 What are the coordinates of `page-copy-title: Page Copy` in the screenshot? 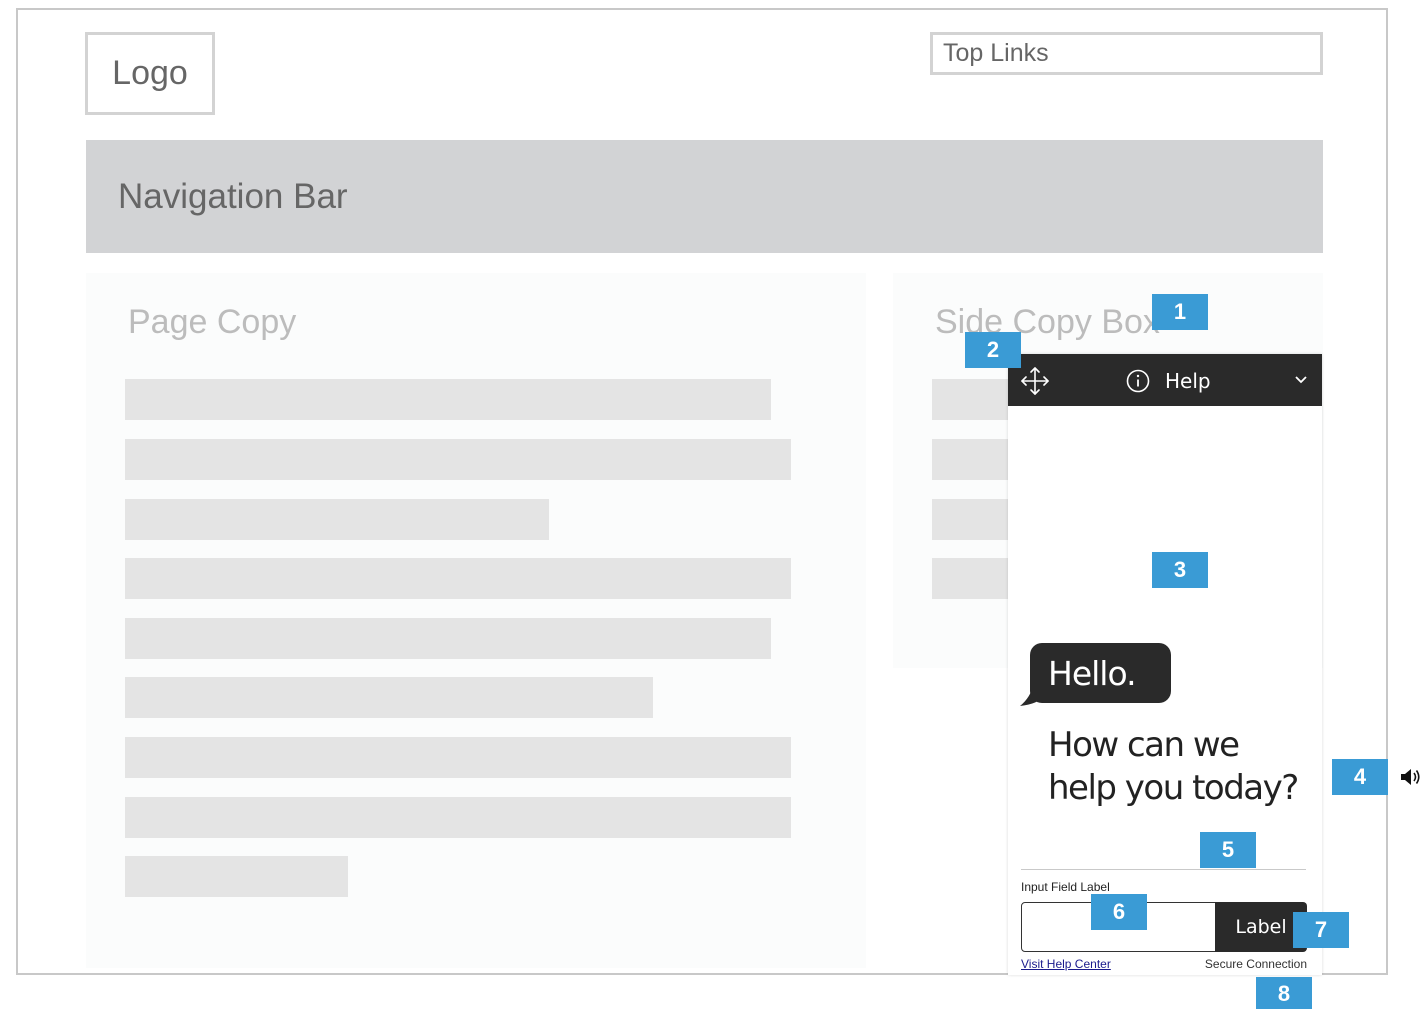 It's located at (212, 322).